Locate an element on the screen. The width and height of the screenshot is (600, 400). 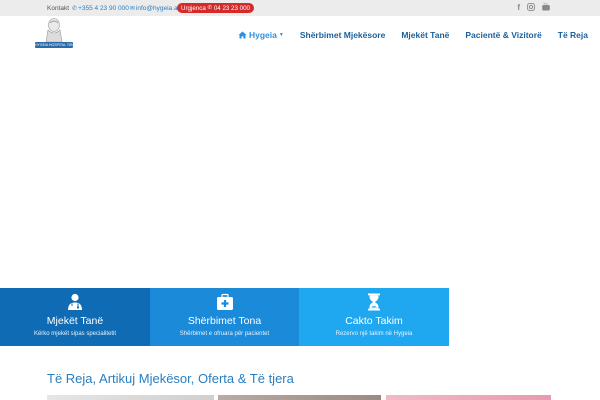
nav-item-hygeia: Hygeia ▼ is located at coordinates (261, 35).